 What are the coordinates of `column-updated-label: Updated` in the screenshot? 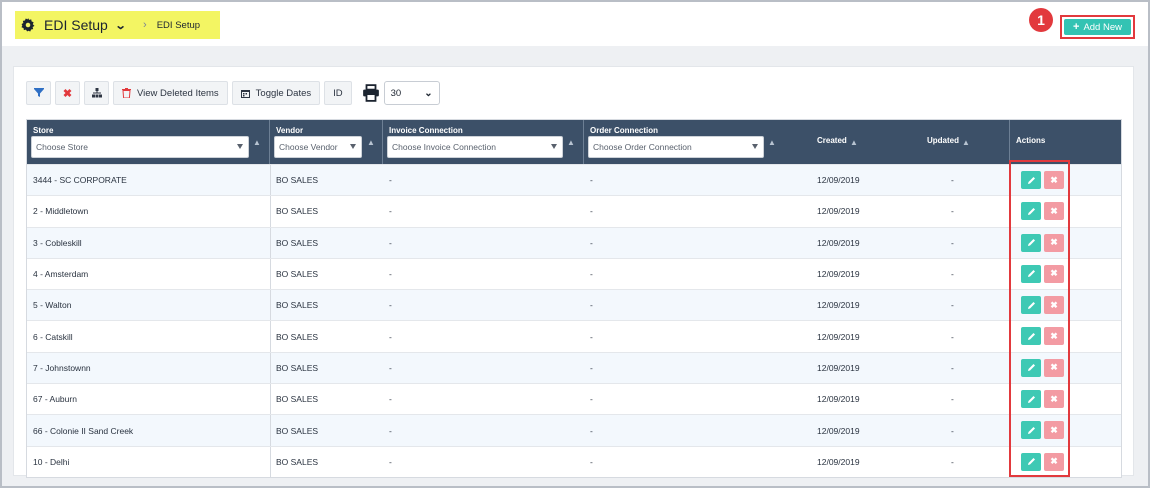 It's located at (943, 140).